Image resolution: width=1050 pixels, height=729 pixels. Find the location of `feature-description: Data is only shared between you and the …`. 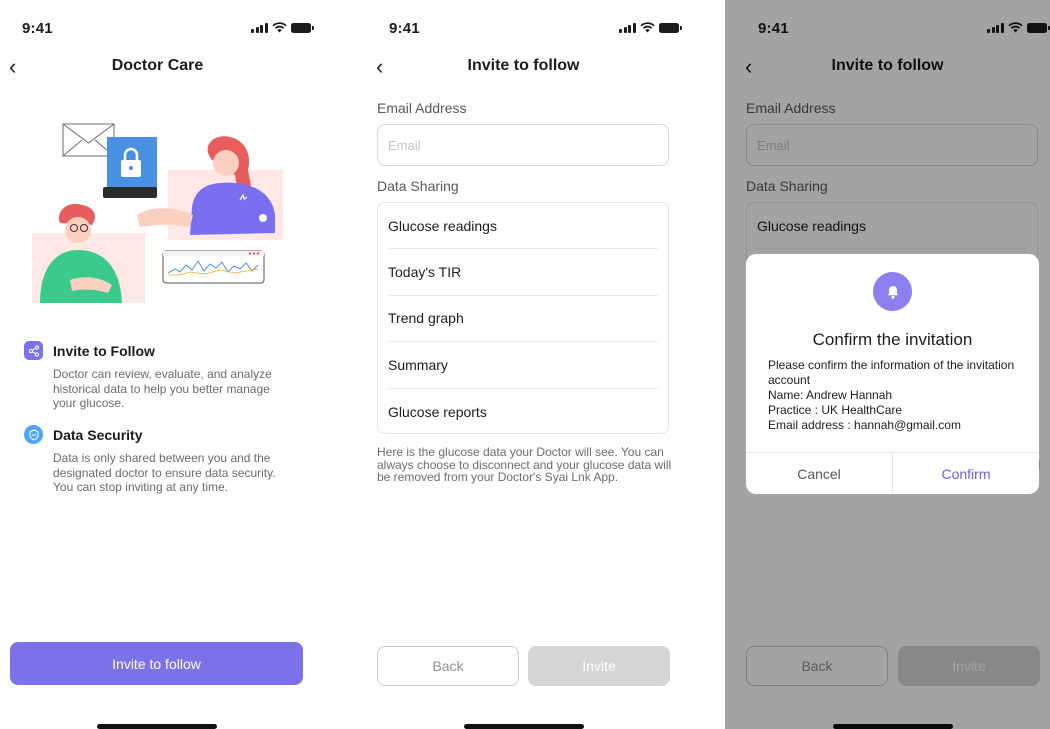

feature-description: Data is only shared between you and the … is located at coordinates (164, 472).